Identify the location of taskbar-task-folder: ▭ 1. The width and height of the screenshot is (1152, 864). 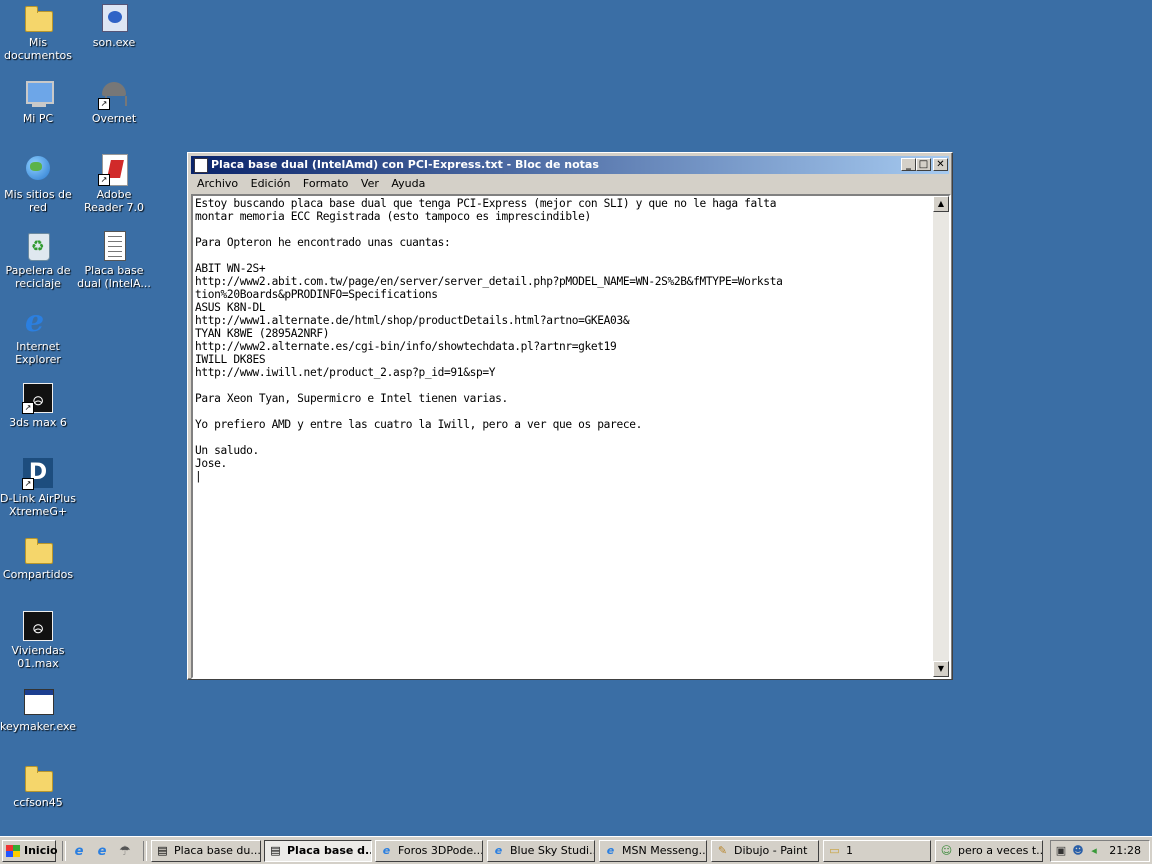
(877, 851).